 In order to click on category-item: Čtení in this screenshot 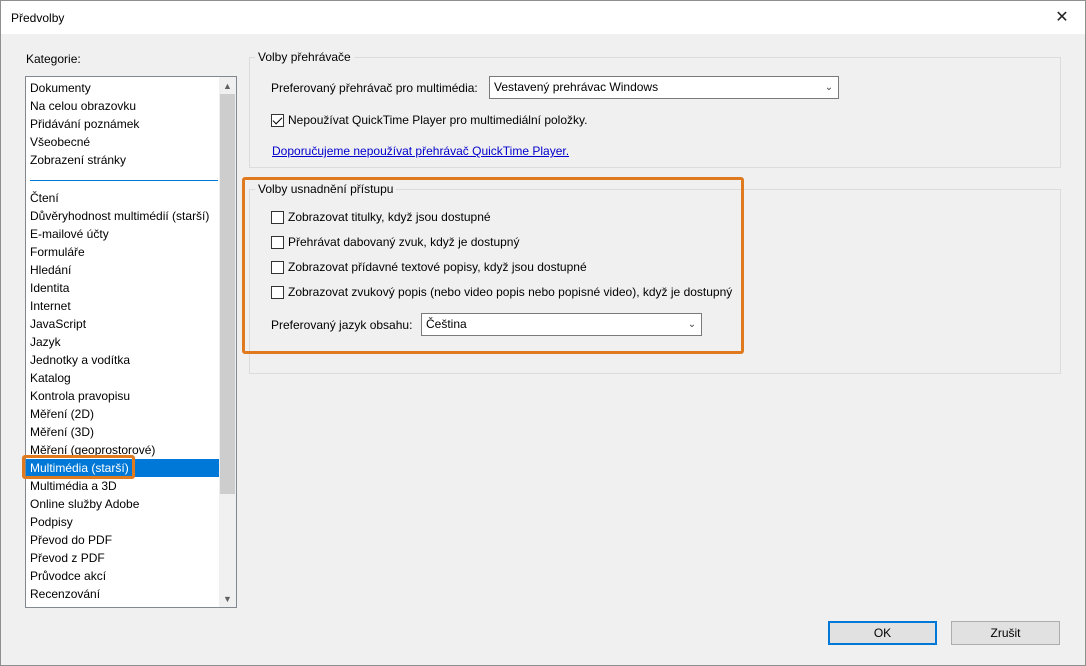, I will do `click(122, 198)`.